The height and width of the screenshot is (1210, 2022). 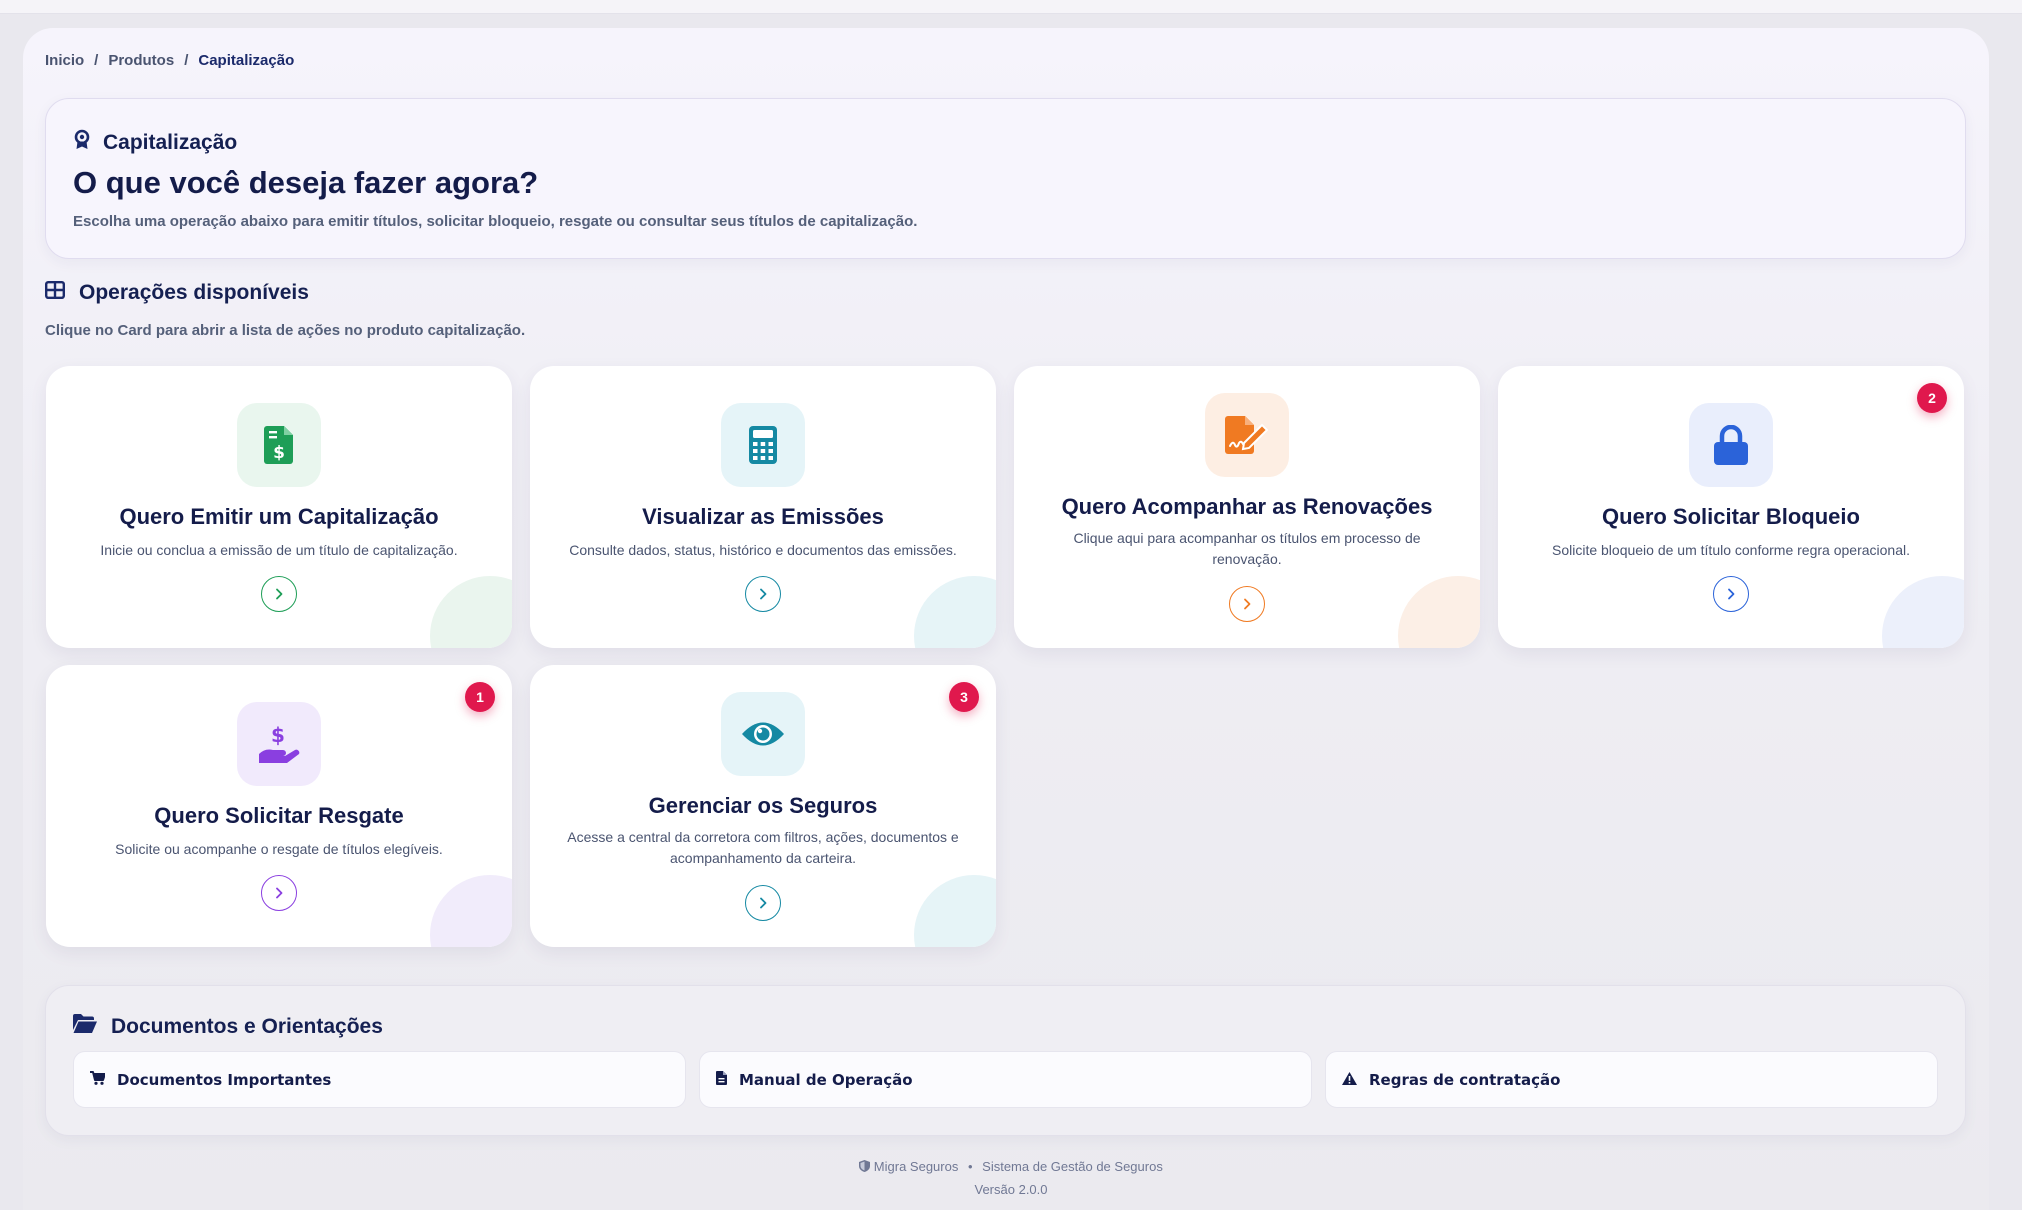 I want to click on breadcrumb-produtos: Produtos, so click(x=141, y=60).